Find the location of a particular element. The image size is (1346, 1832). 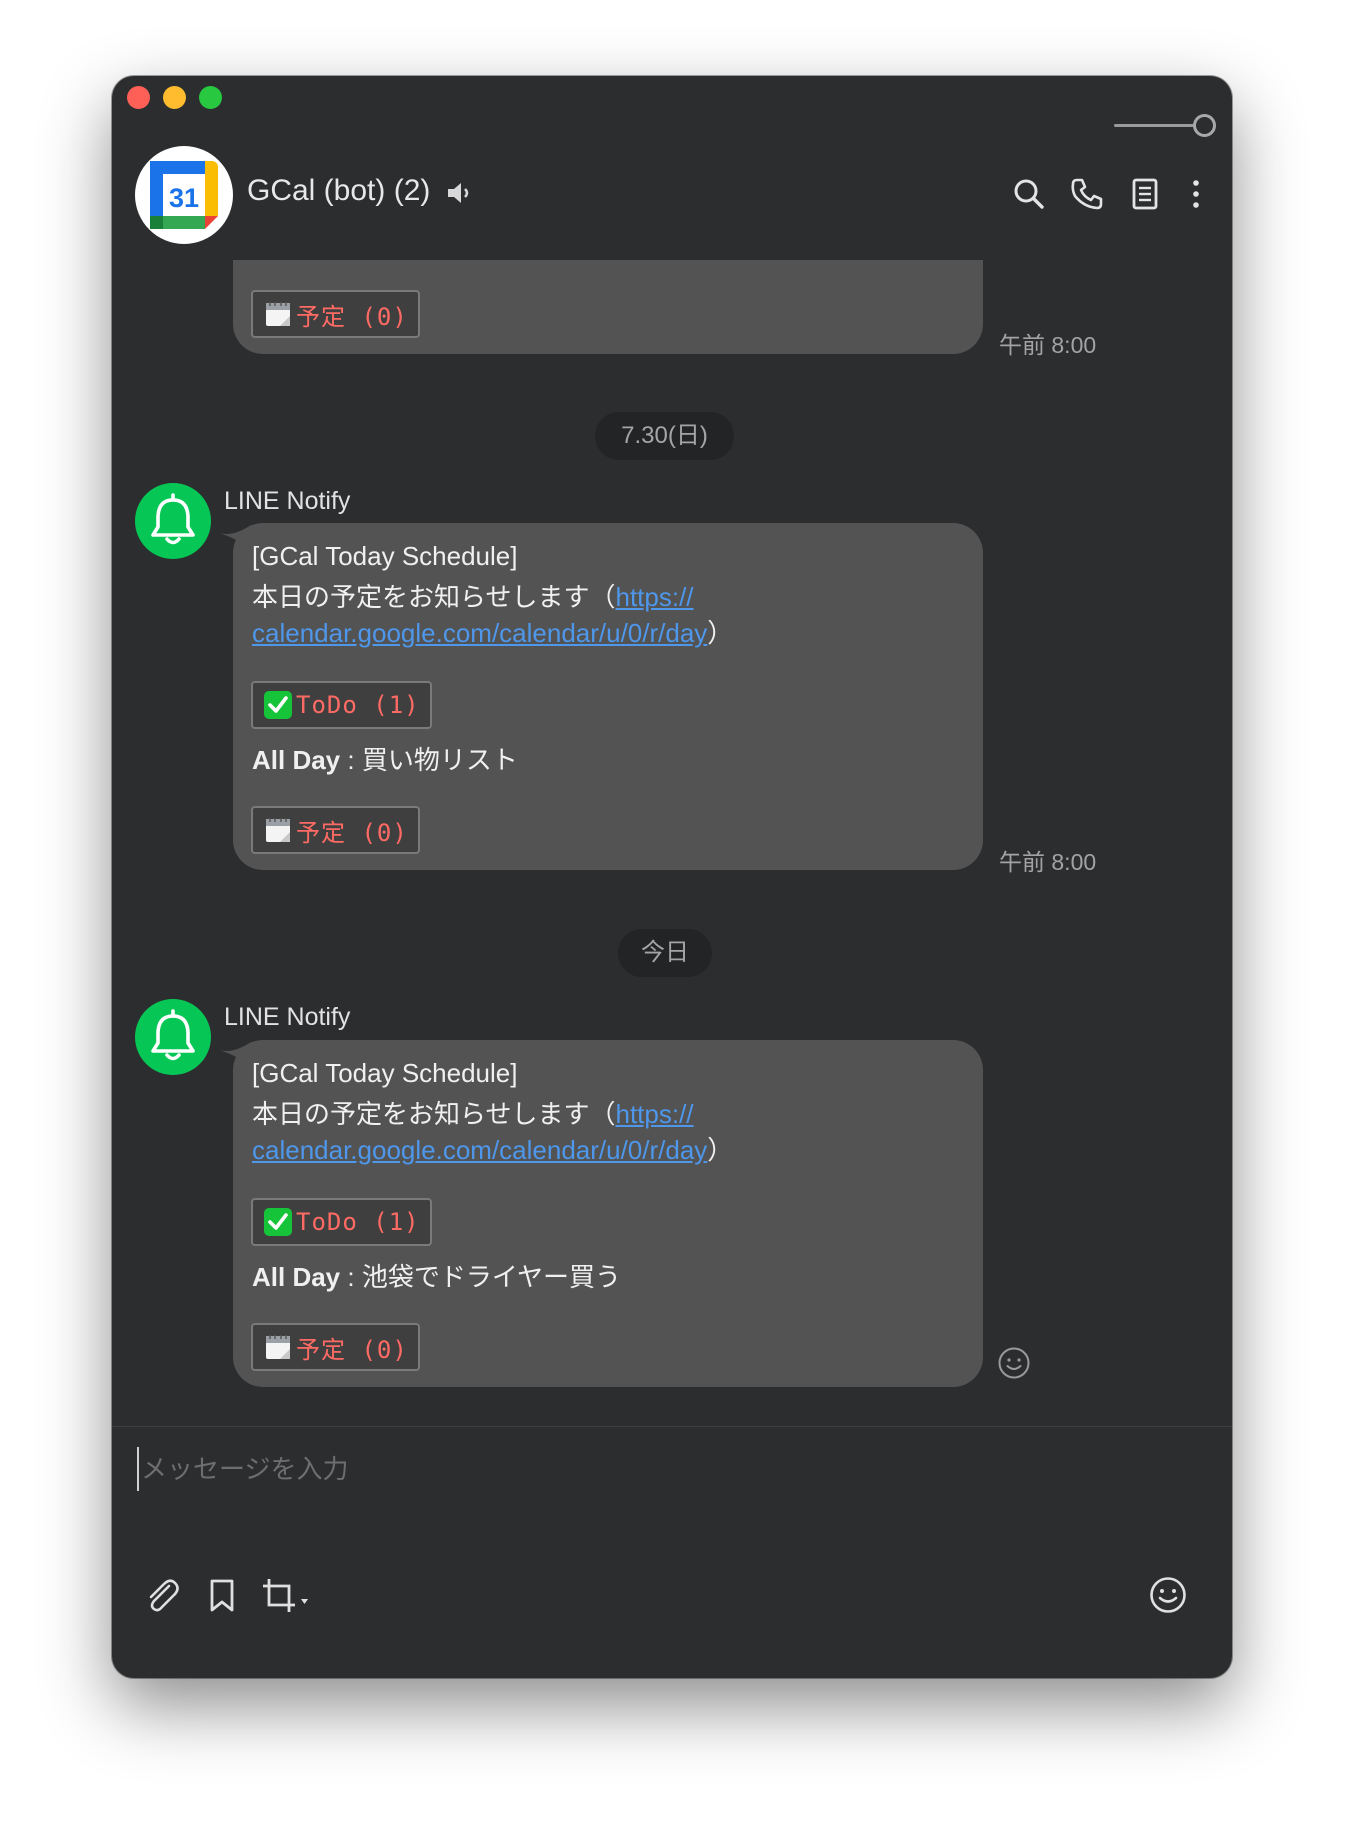

notes-icon is located at coordinates (1145, 194).